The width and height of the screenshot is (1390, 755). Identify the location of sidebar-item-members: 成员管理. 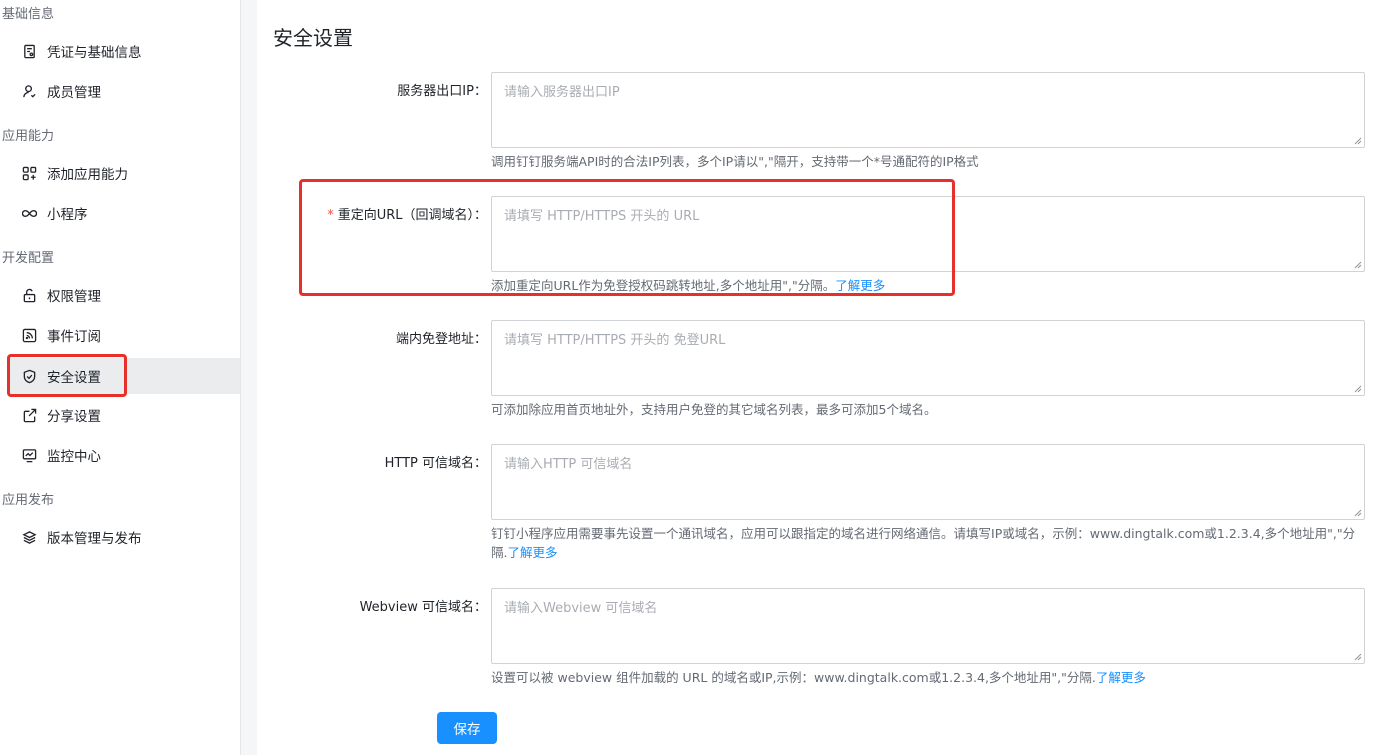
(124, 91).